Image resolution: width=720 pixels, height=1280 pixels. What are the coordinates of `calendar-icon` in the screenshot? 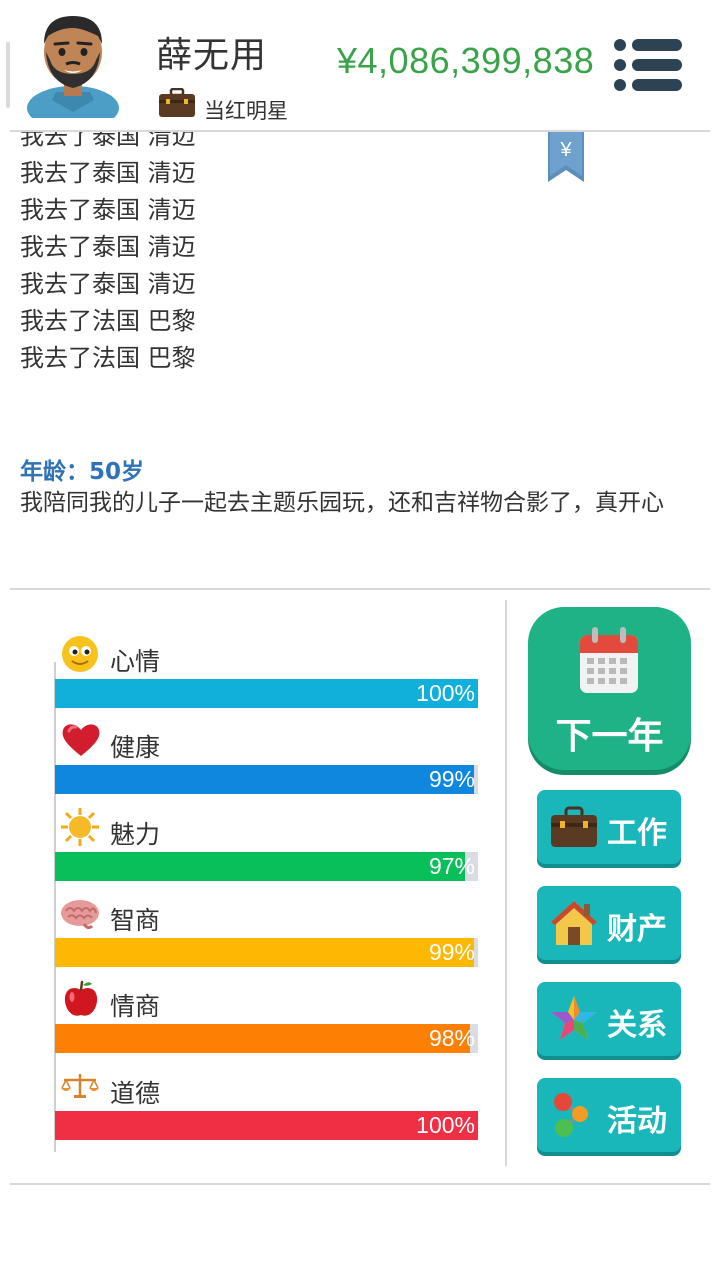 It's located at (609, 660).